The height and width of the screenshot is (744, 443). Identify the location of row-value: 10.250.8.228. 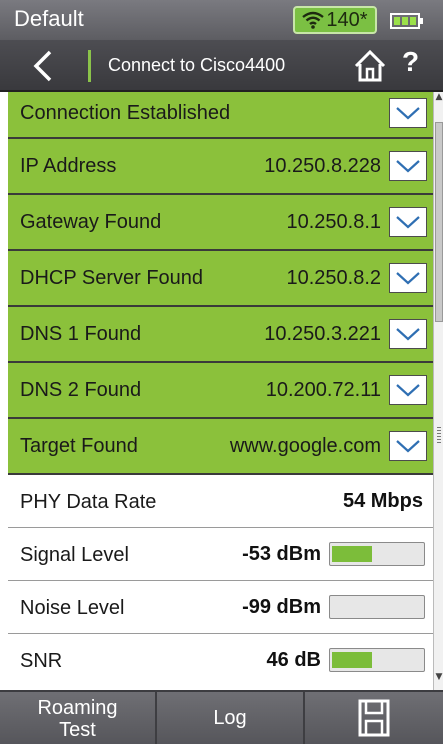
(322, 166).